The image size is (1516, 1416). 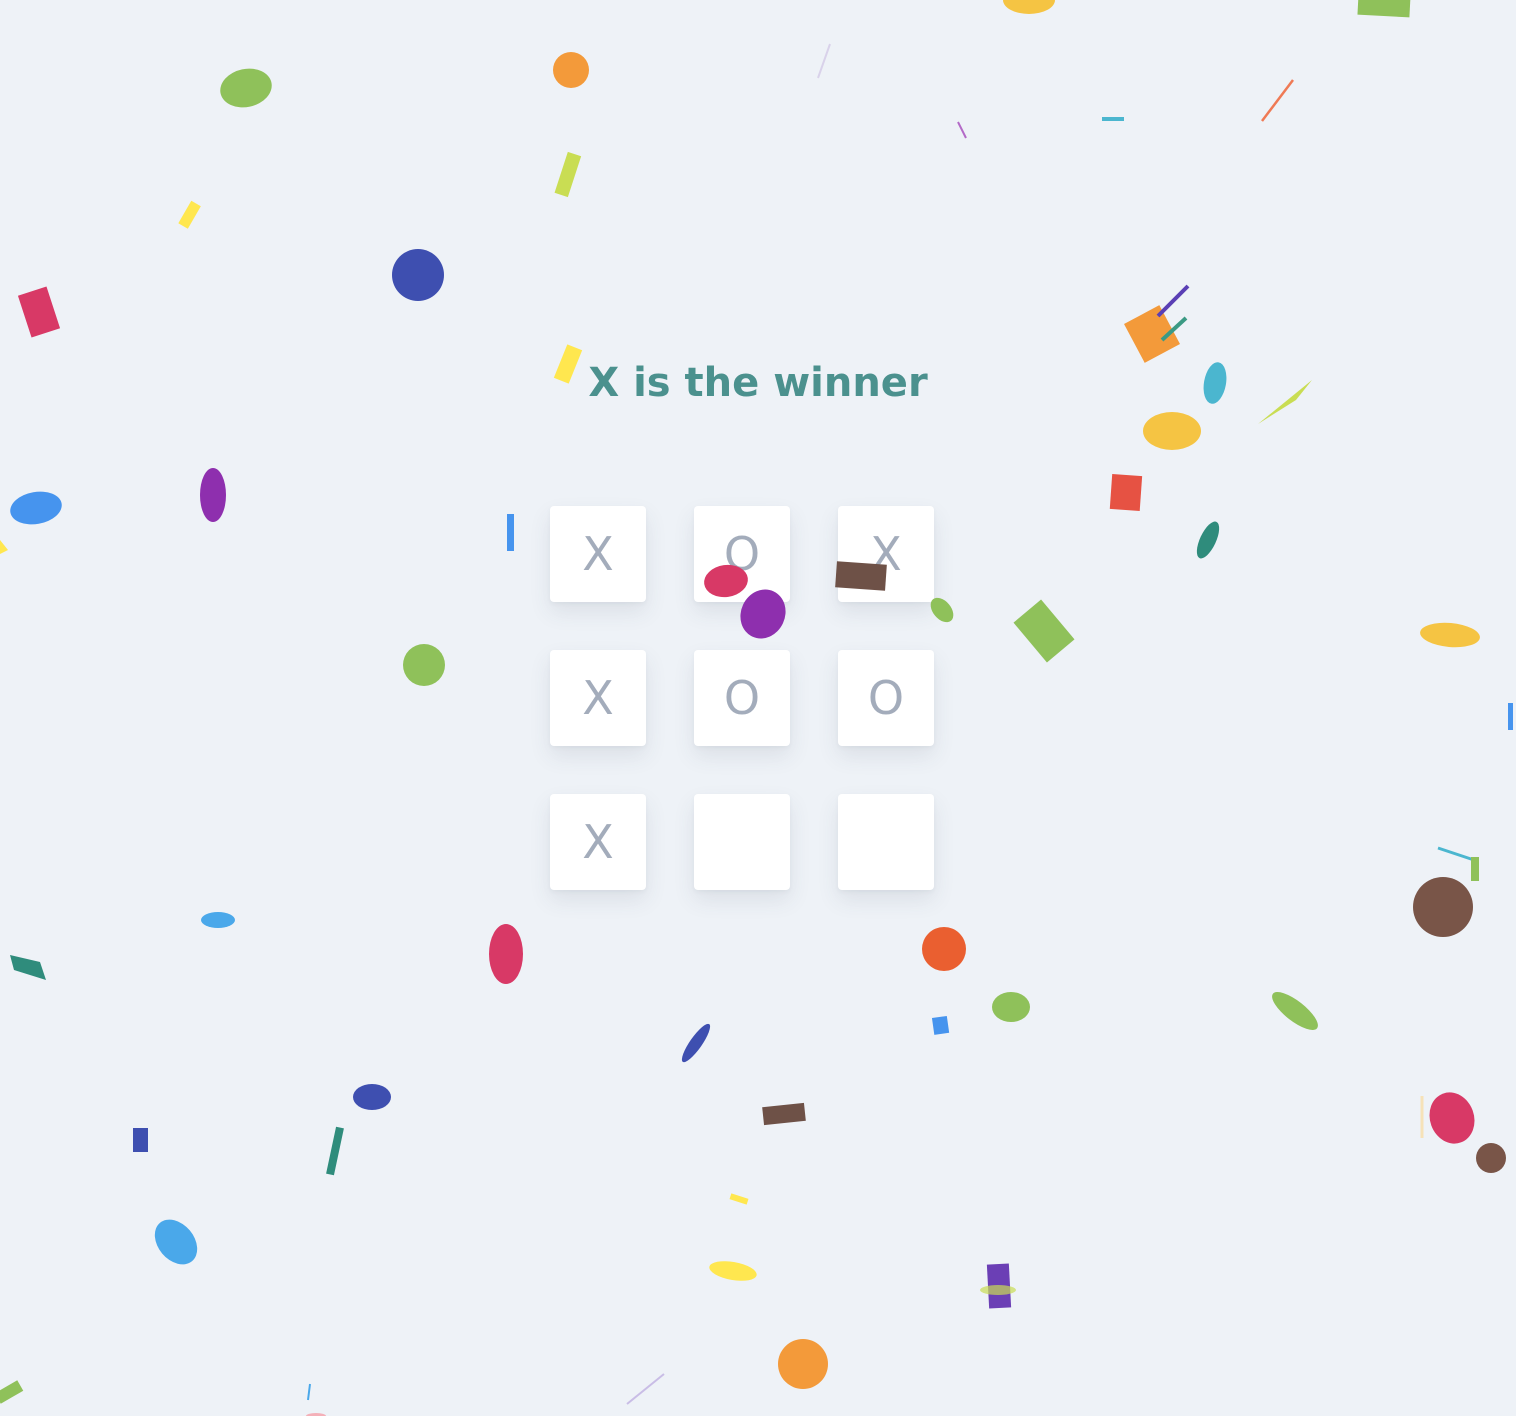 What do you see at coordinates (742, 554) in the screenshot?
I see `board-cell-2: O` at bounding box center [742, 554].